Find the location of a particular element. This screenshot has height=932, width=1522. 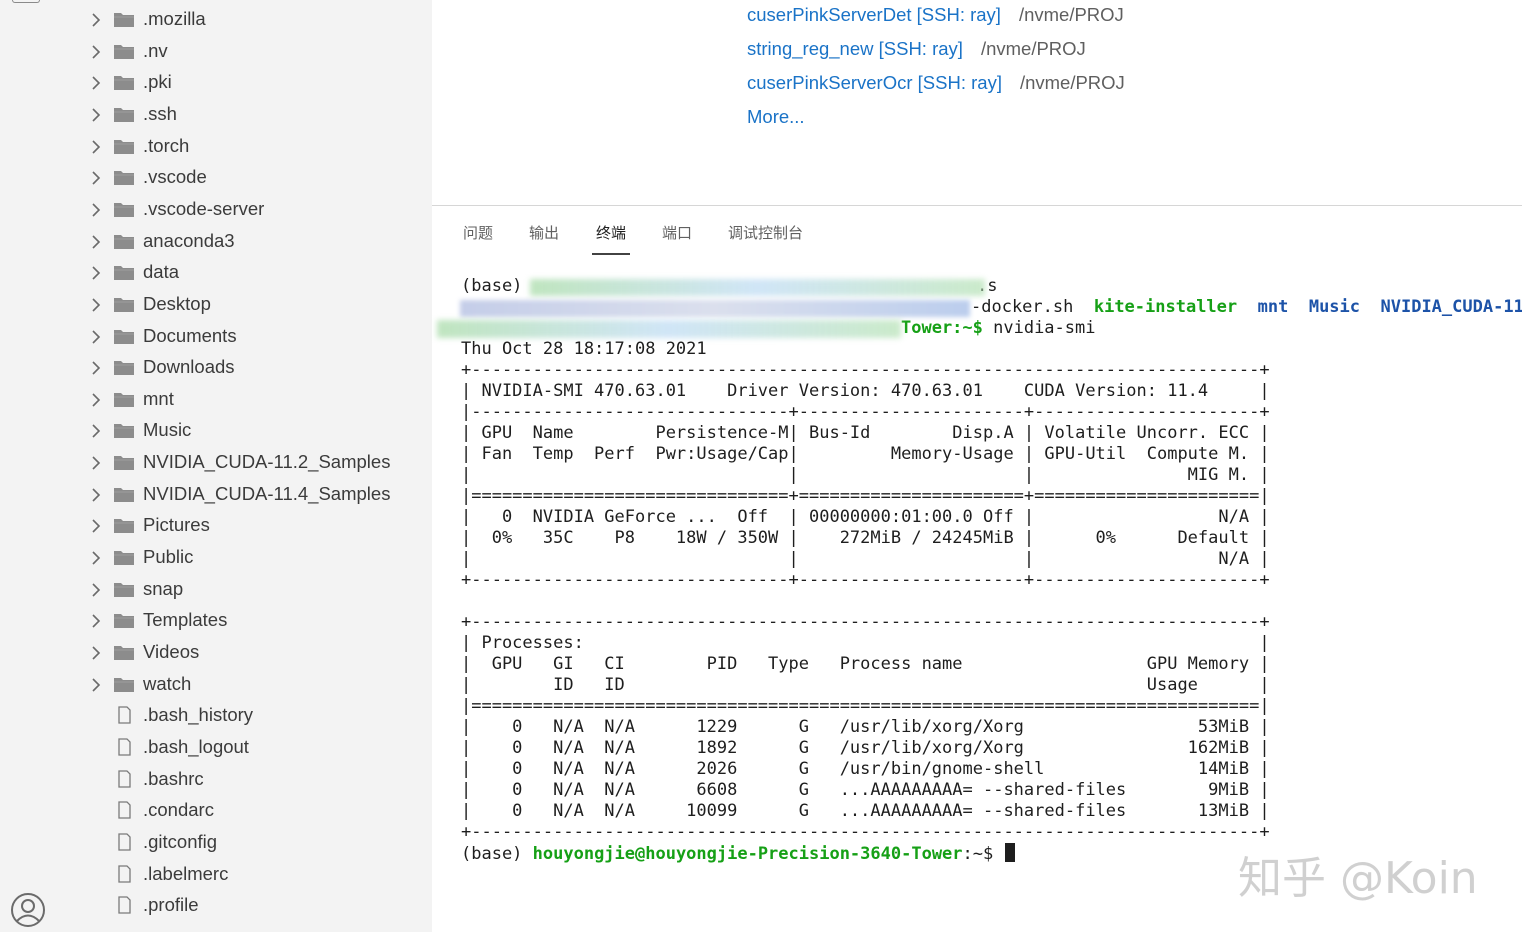

recent-item: cuserPinkServerOcr [SSH: ray] /nvme/PROJ is located at coordinates (936, 83).